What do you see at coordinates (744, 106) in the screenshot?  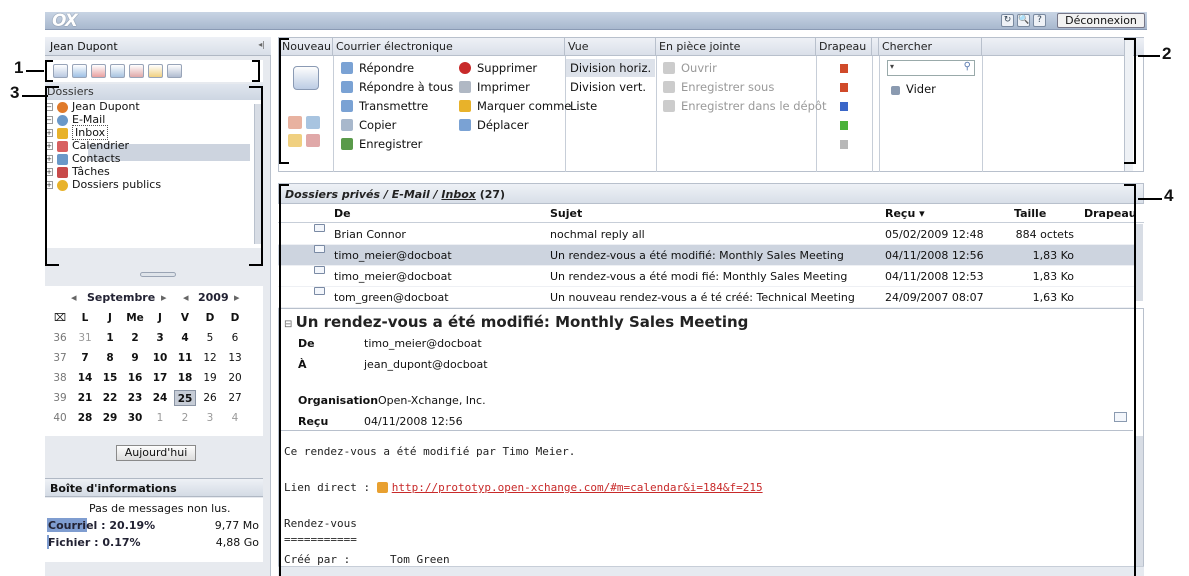 I see `attachment-save-to-store-button: Enregistrer dans le dépôt` at bounding box center [744, 106].